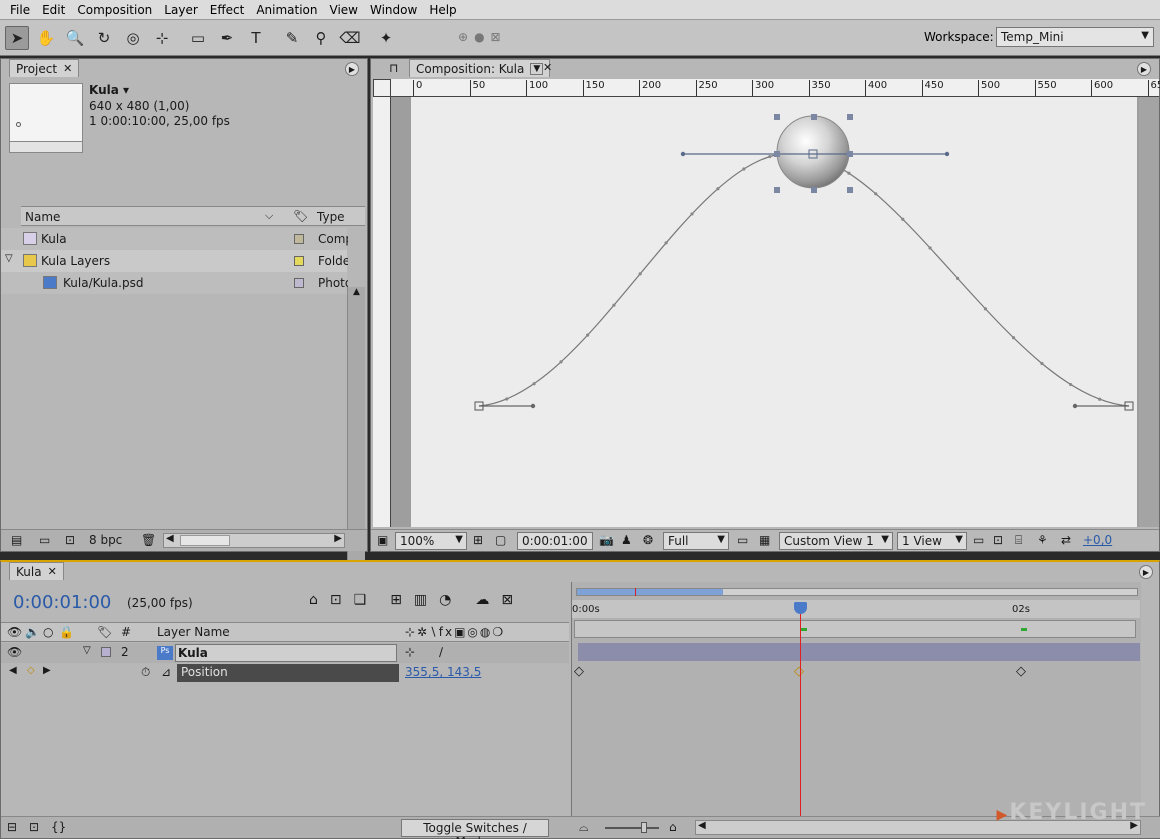 The image size is (1160, 839). Describe the element at coordinates (299, 239) in the screenshot. I see `label-color-swatch` at that location.